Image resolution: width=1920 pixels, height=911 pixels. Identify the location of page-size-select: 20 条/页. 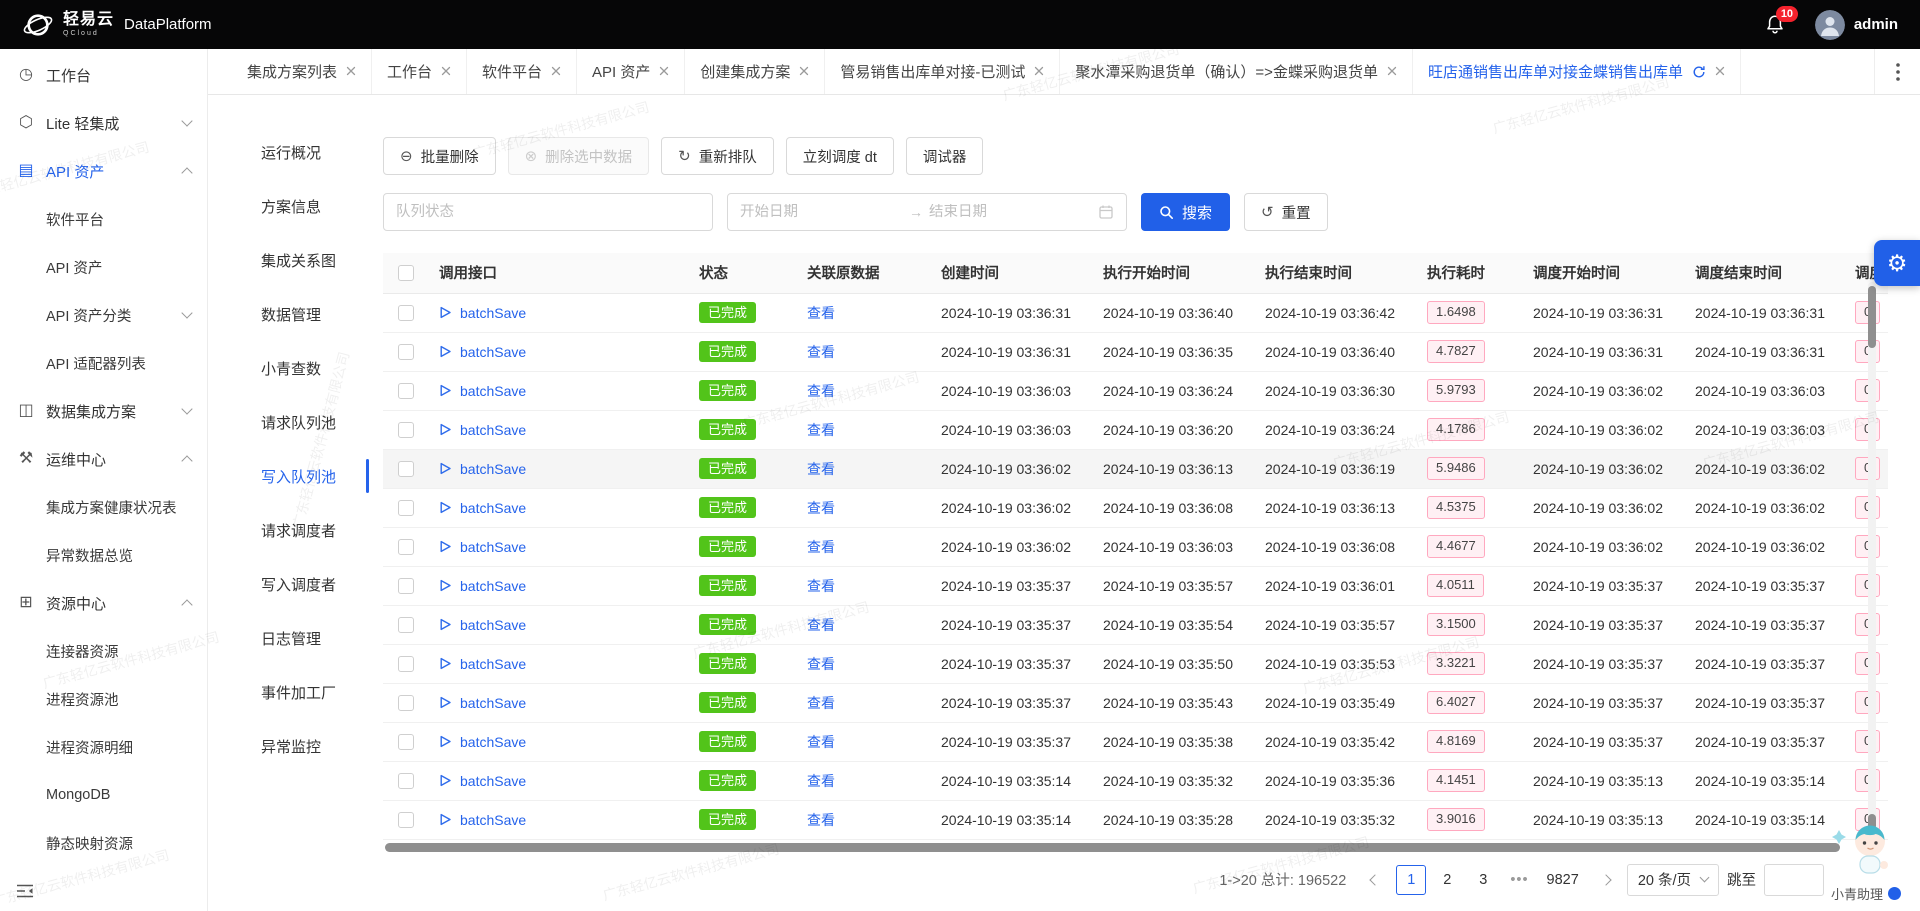
(1672, 879).